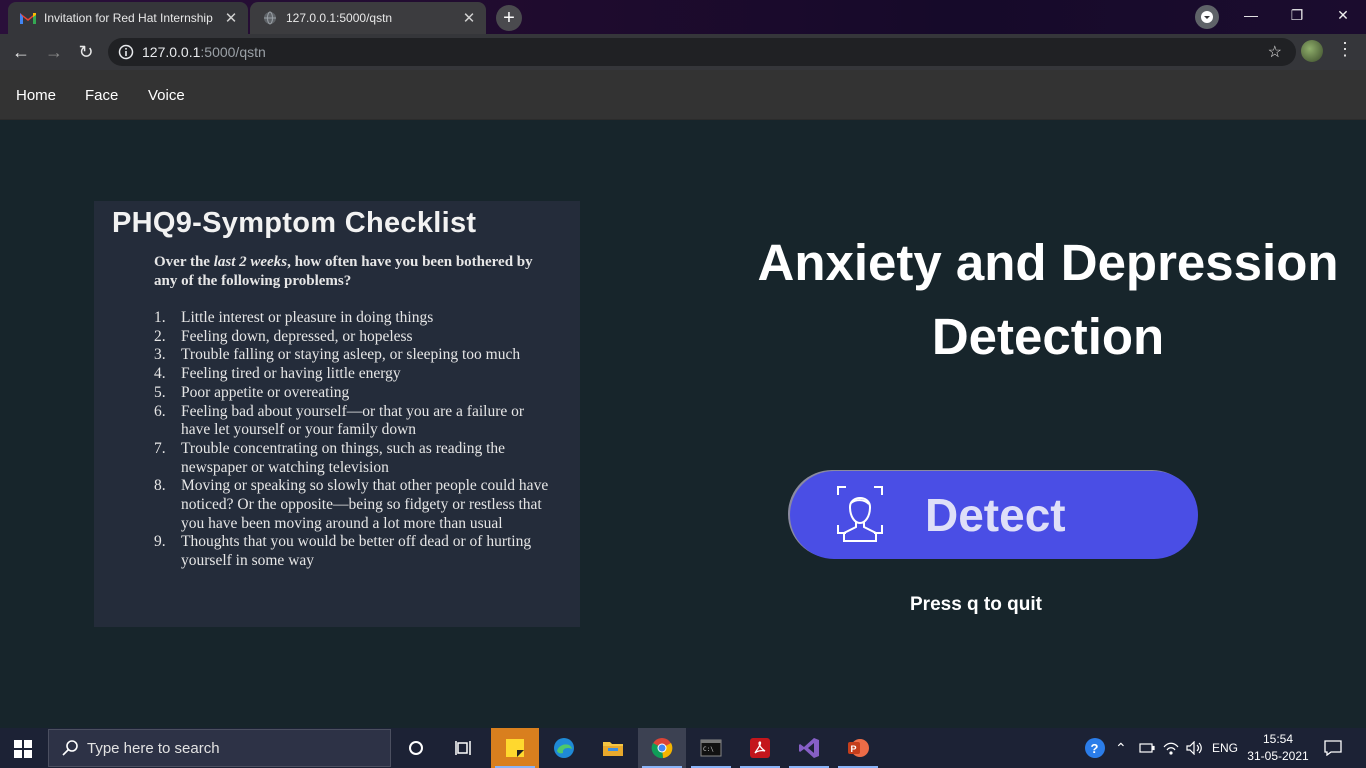 Image resolution: width=1366 pixels, height=768 pixels. Describe the element at coordinates (294, 223) in the screenshot. I see `checklist-title: PHQ9-Symptom Checklist` at that location.